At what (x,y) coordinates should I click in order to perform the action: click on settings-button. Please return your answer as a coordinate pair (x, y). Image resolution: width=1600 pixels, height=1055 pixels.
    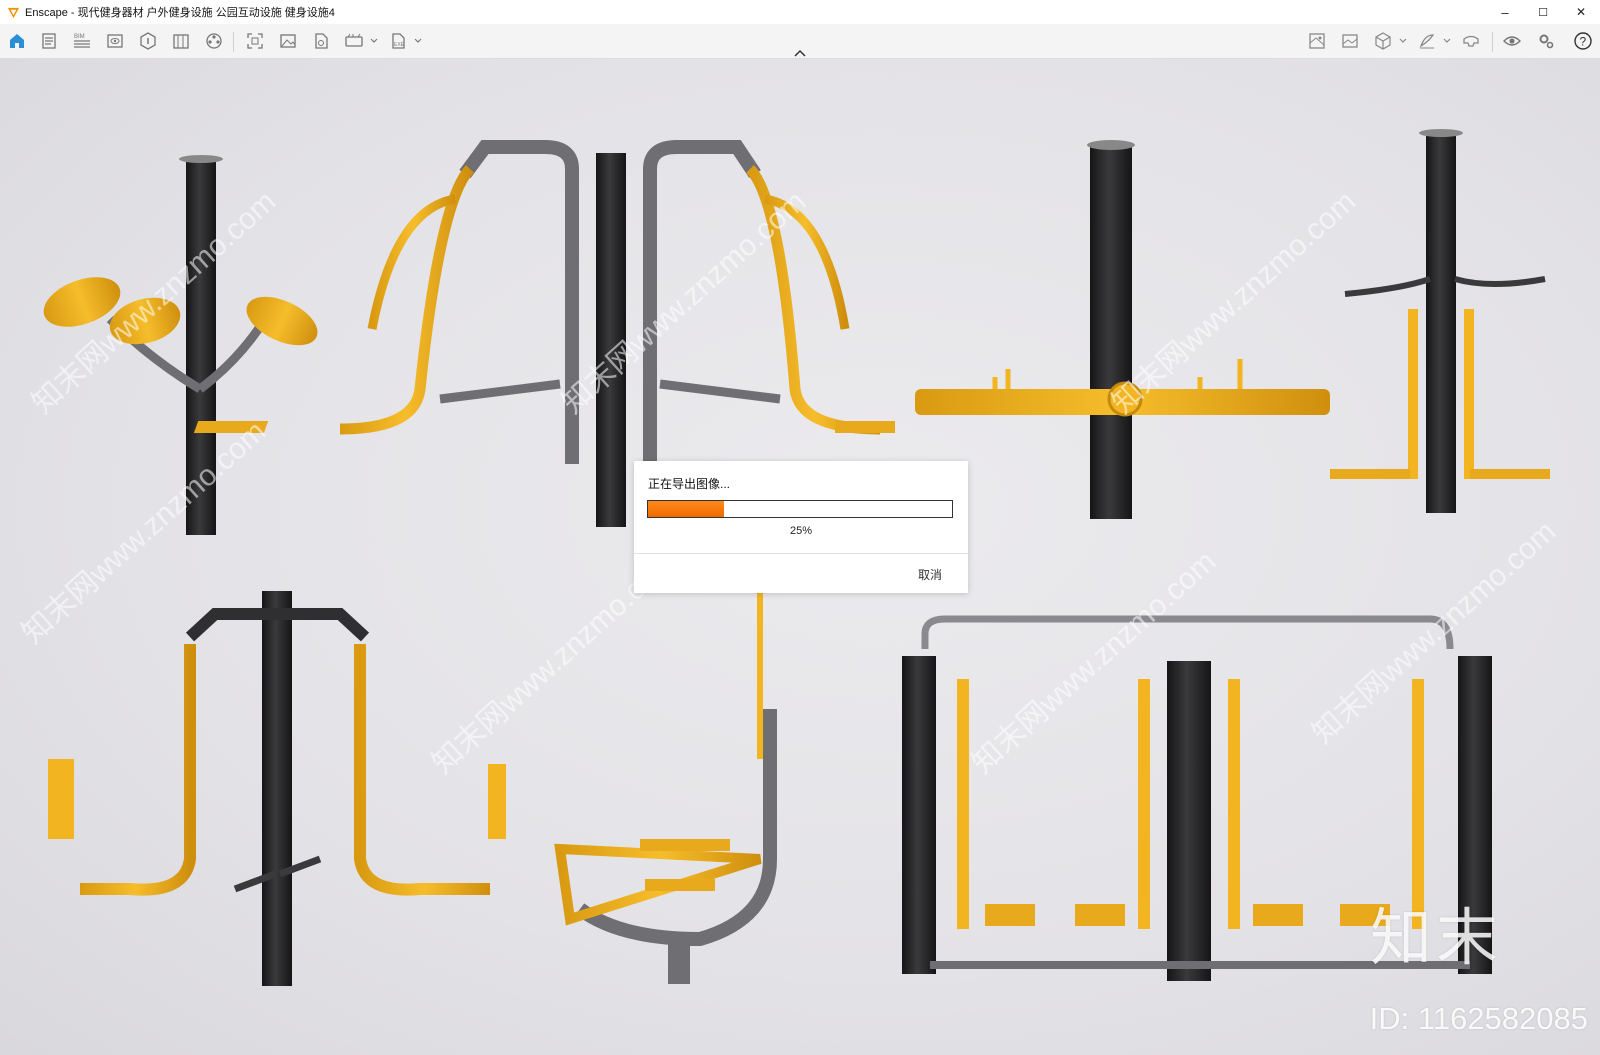
    Looking at the image, I should click on (1546, 41).